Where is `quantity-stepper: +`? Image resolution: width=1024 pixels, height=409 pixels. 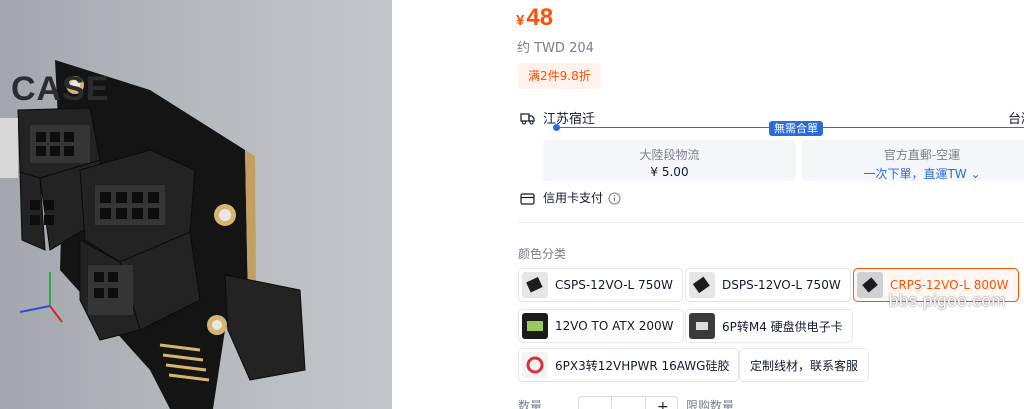 quantity-stepper: + is located at coordinates (628, 402).